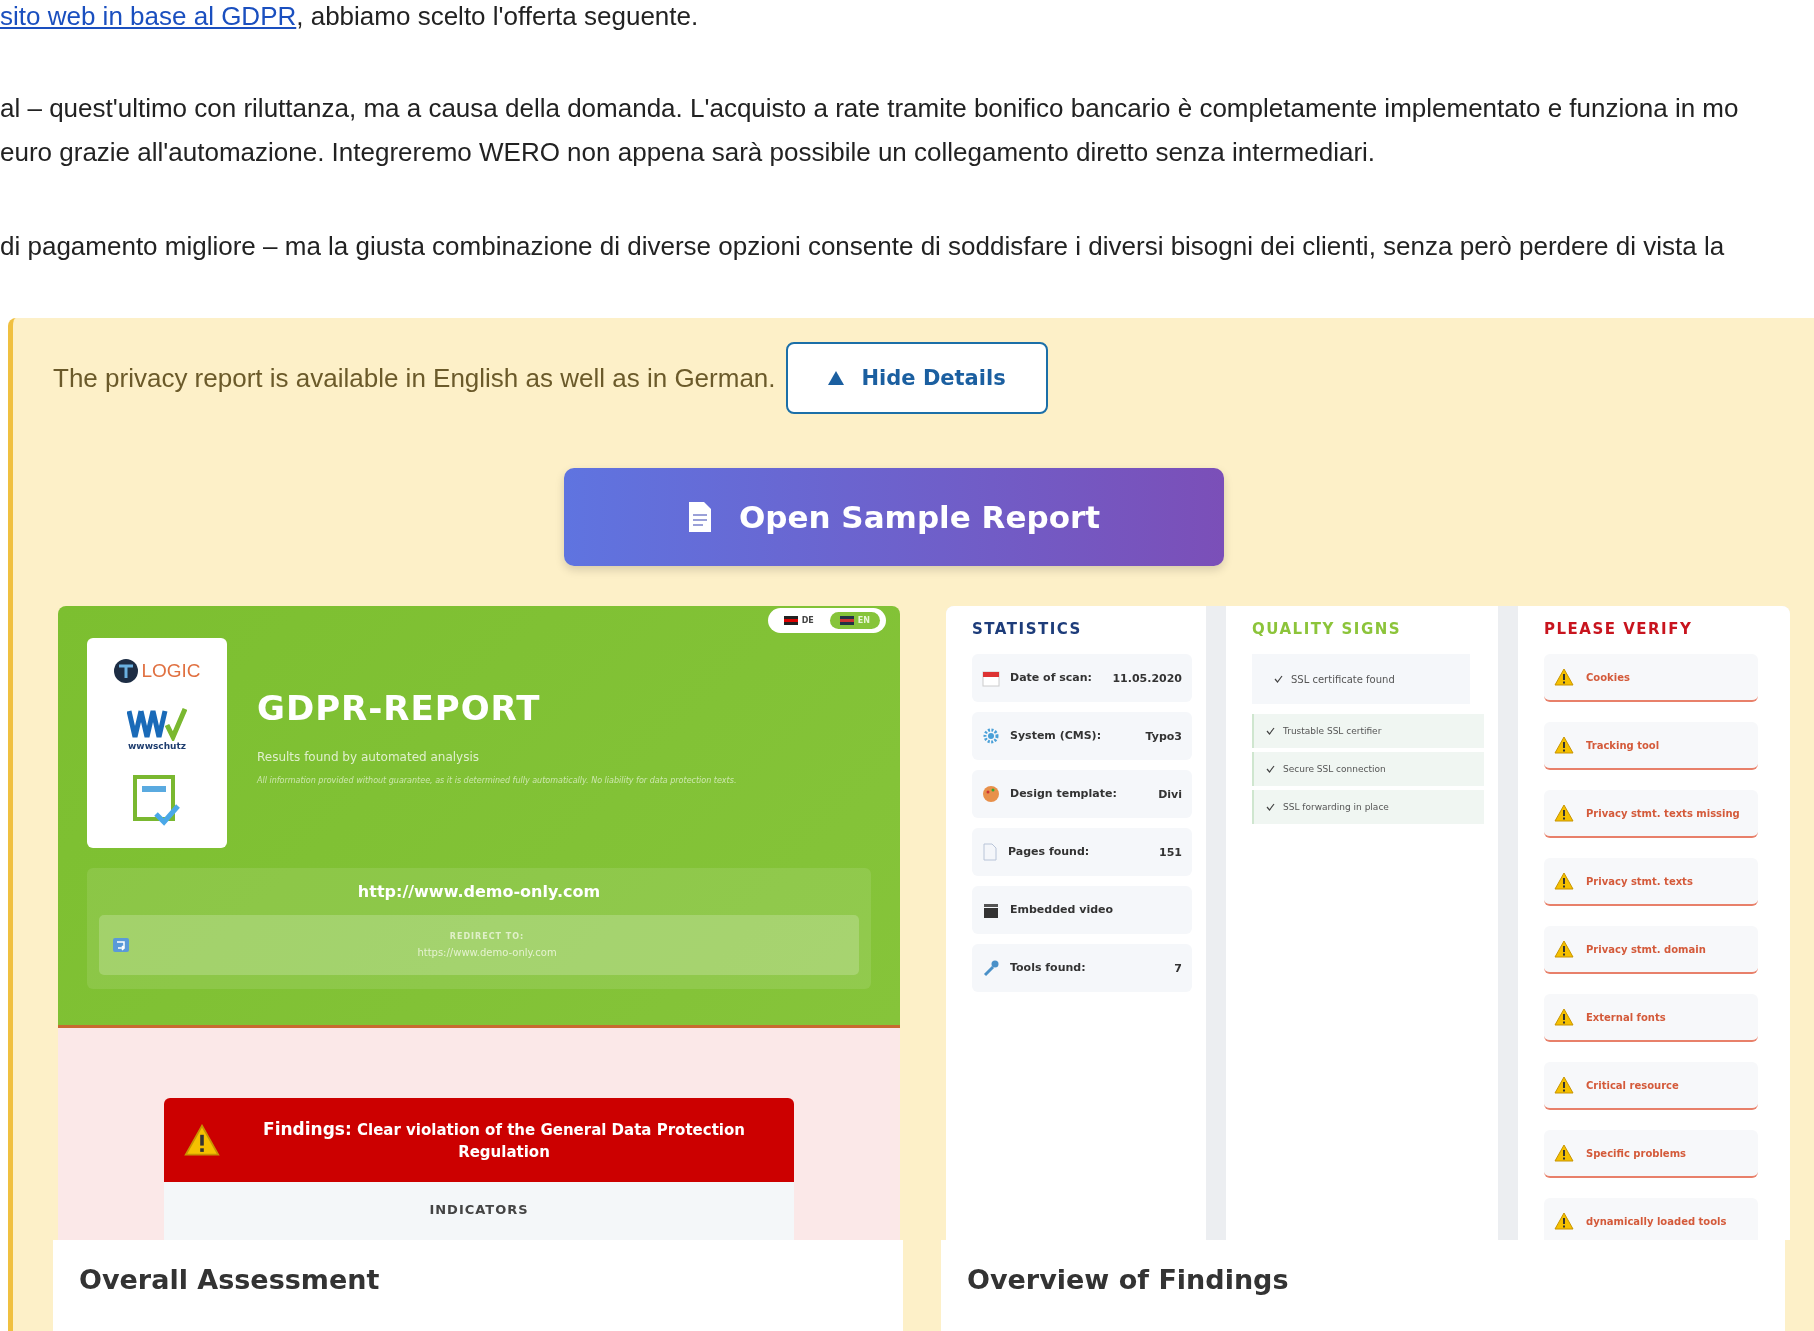 Image resolution: width=1814 pixels, height=1331 pixels. I want to click on wrench-icon, so click(991, 968).